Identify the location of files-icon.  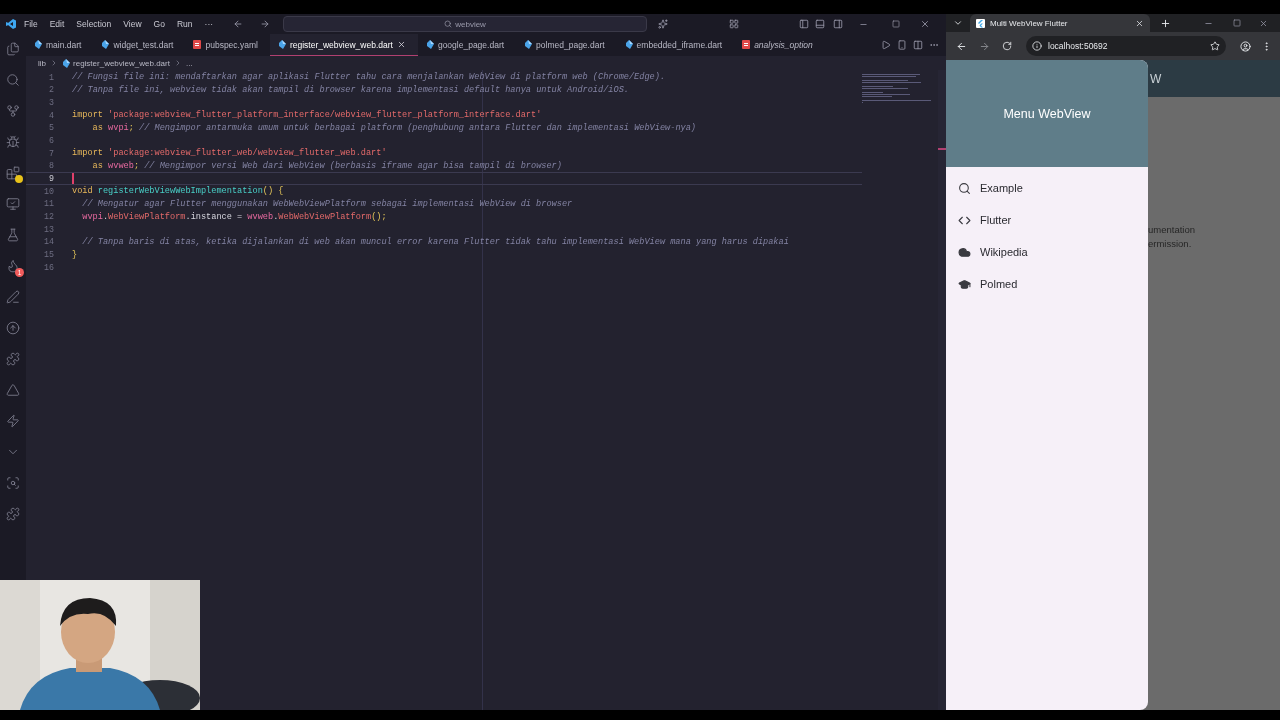
(13, 49).